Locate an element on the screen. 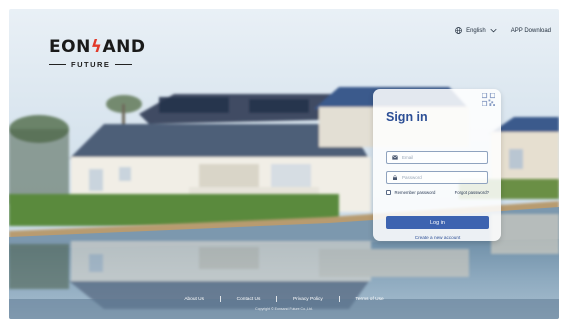 The width and height of the screenshot is (569, 326). checkbox-icon is located at coordinates (388, 192).